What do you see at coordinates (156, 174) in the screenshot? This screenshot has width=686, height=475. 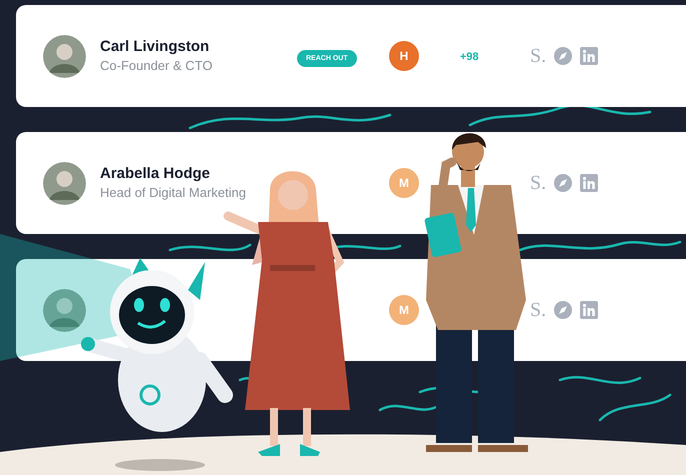 I see `person-name: Arabella Hodge` at bounding box center [156, 174].